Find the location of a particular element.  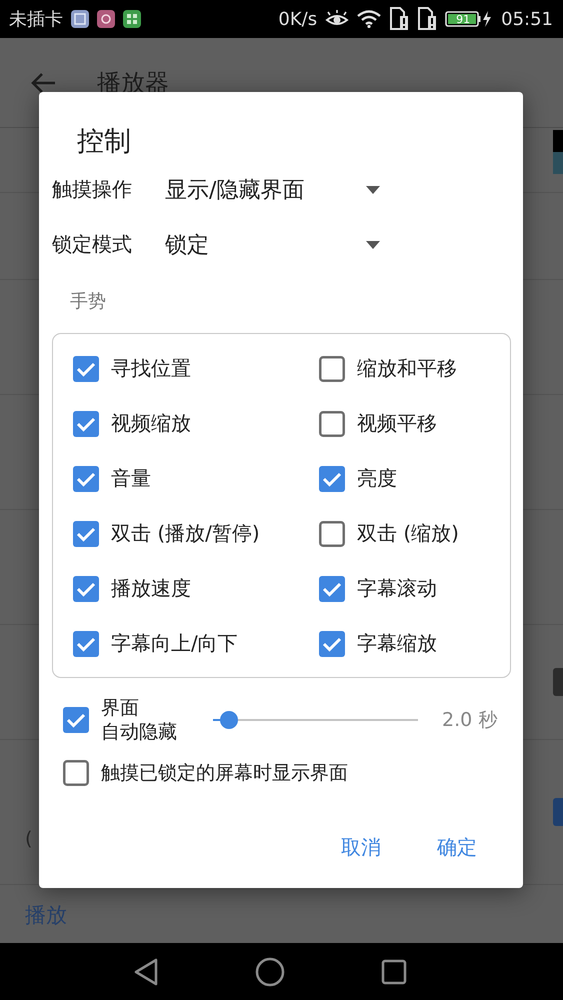

slider is located at coordinates (315, 720).